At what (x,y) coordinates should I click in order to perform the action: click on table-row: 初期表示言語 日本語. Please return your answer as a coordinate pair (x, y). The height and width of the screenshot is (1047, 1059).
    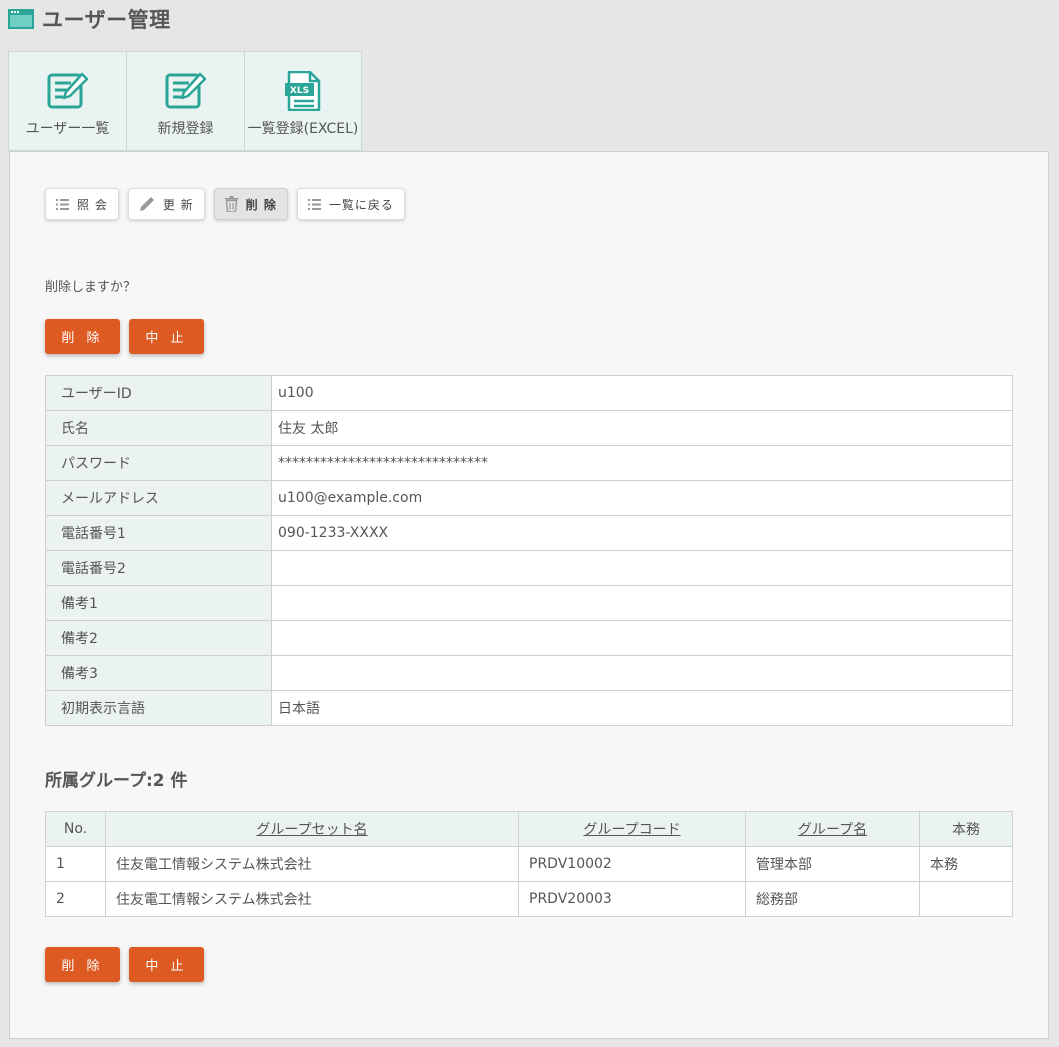
    Looking at the image, I should click on (529, 708).